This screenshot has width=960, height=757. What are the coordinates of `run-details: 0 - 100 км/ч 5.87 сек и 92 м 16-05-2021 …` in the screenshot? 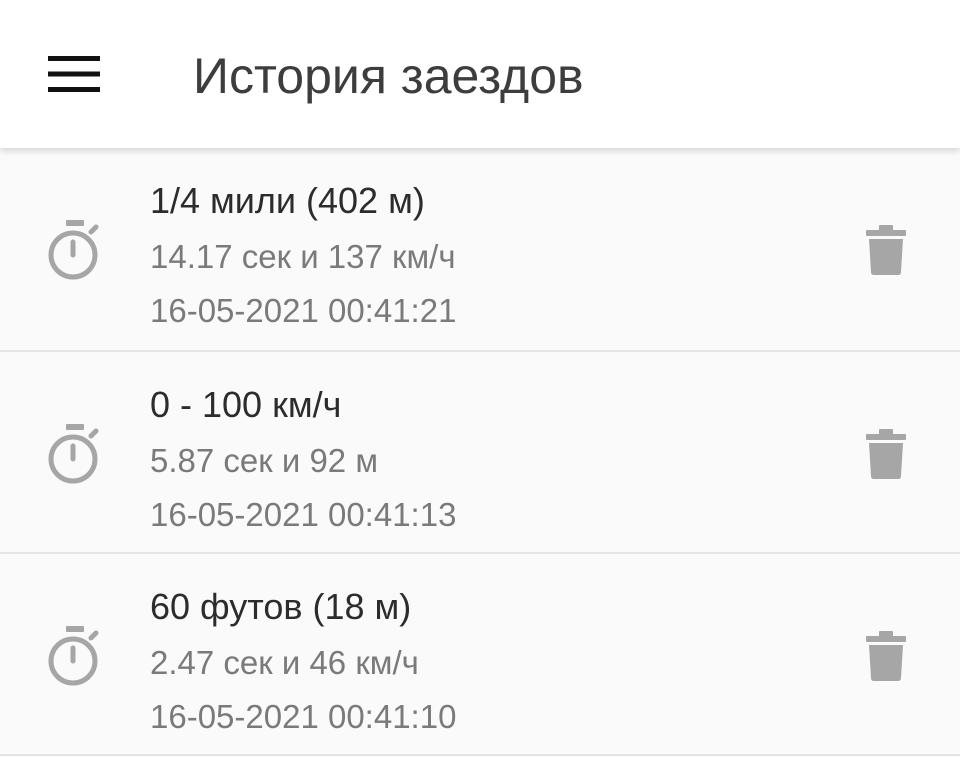 It's located at (303, 459).